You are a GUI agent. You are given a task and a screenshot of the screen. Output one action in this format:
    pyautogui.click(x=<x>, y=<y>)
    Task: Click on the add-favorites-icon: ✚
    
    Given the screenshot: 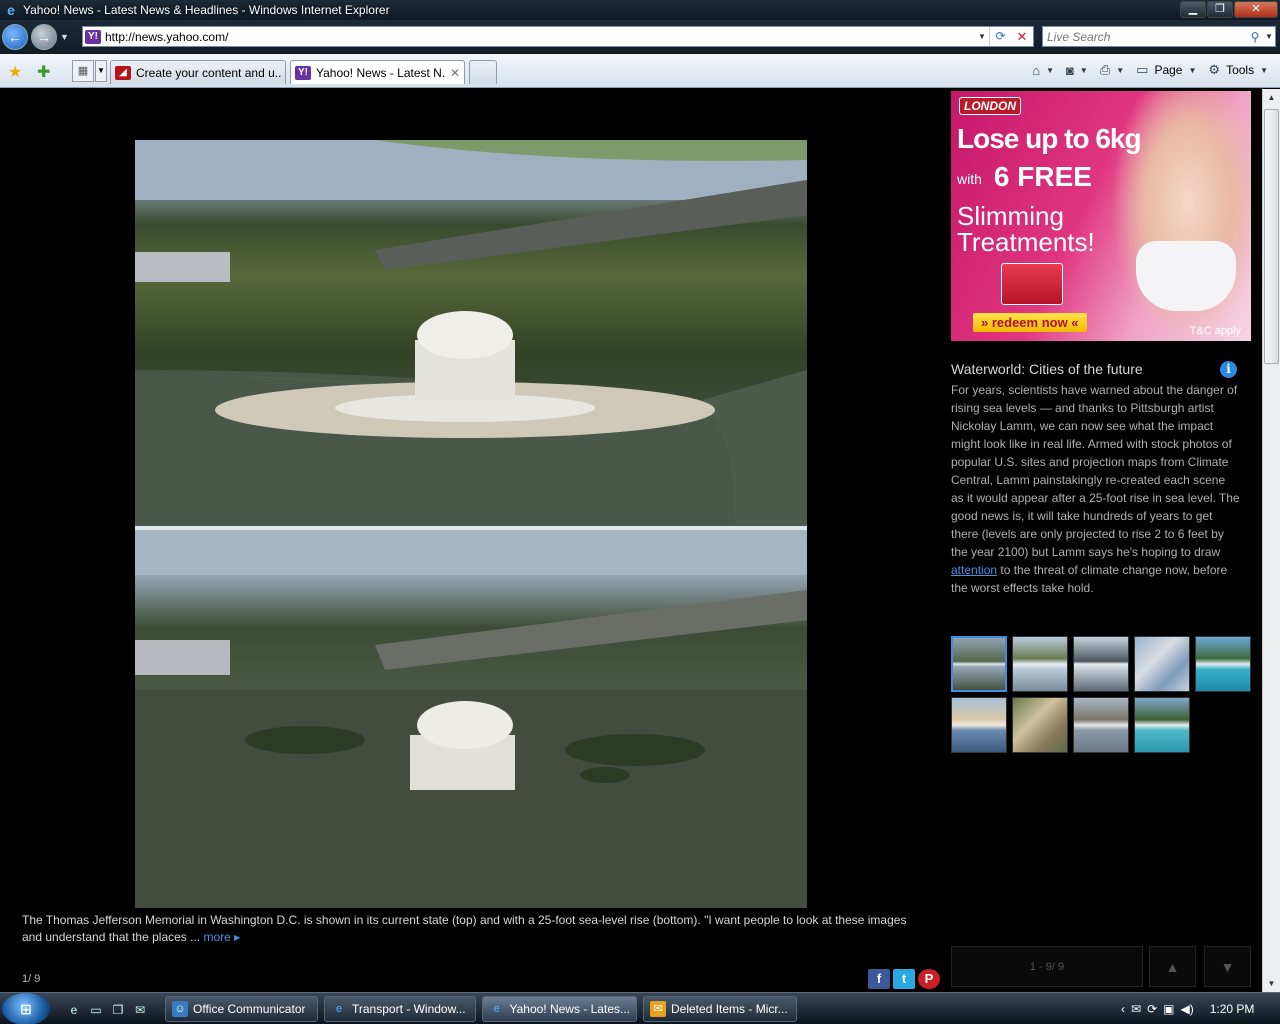 What is the action you would take?
    pyautogui.click(x=43, y=72)
    